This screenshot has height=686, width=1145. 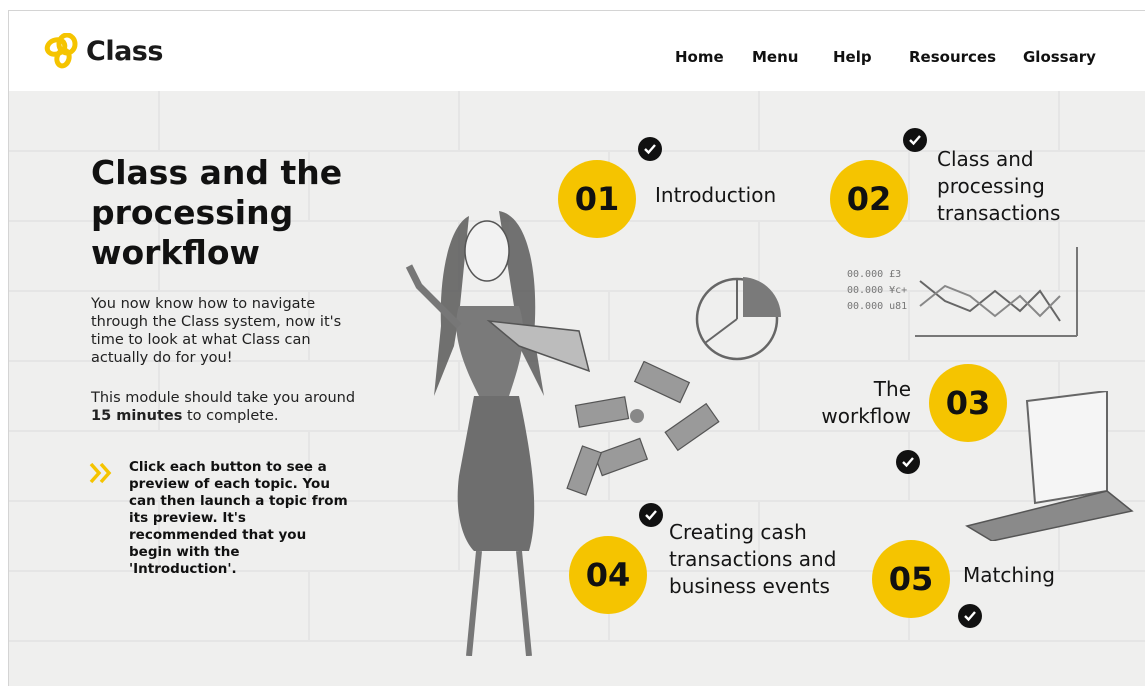 I want to click on topic-number: 03, so click(x=968, y=403).